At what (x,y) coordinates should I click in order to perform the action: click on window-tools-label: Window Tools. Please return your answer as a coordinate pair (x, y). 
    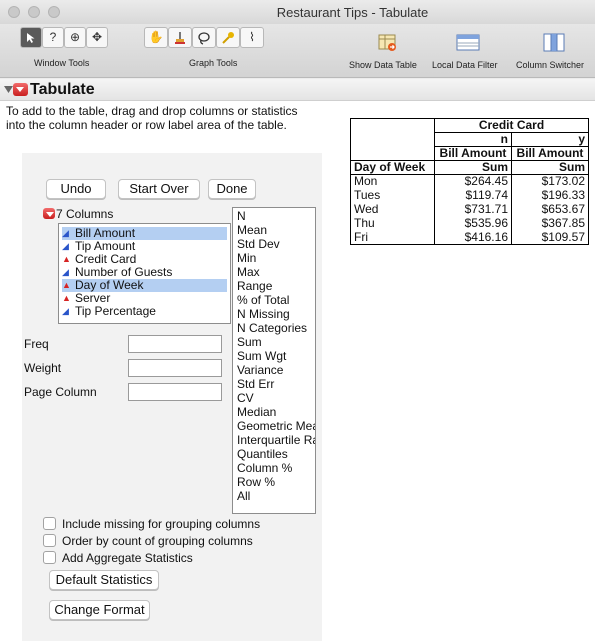
    Looking at the image, I should click on (62, 63).